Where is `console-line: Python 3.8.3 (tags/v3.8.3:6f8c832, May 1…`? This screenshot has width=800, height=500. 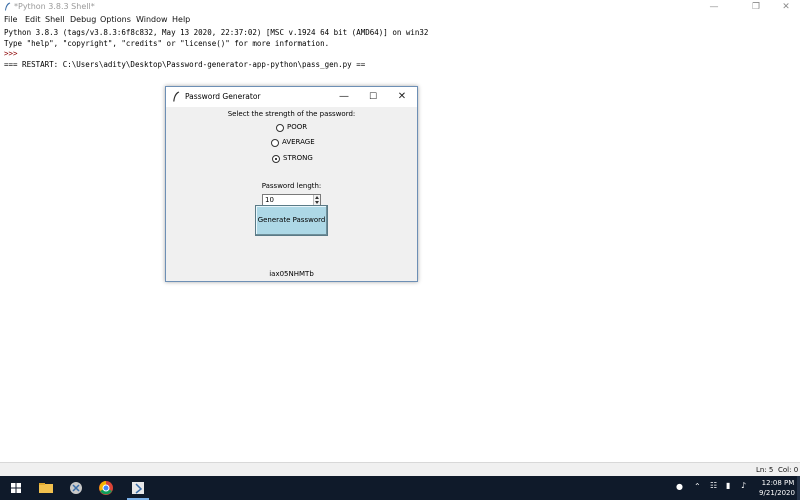
console-line: Python 3.8.3 (tags/v3.8.3:6f8c832, May 1… is located at coordinates (216, 32).